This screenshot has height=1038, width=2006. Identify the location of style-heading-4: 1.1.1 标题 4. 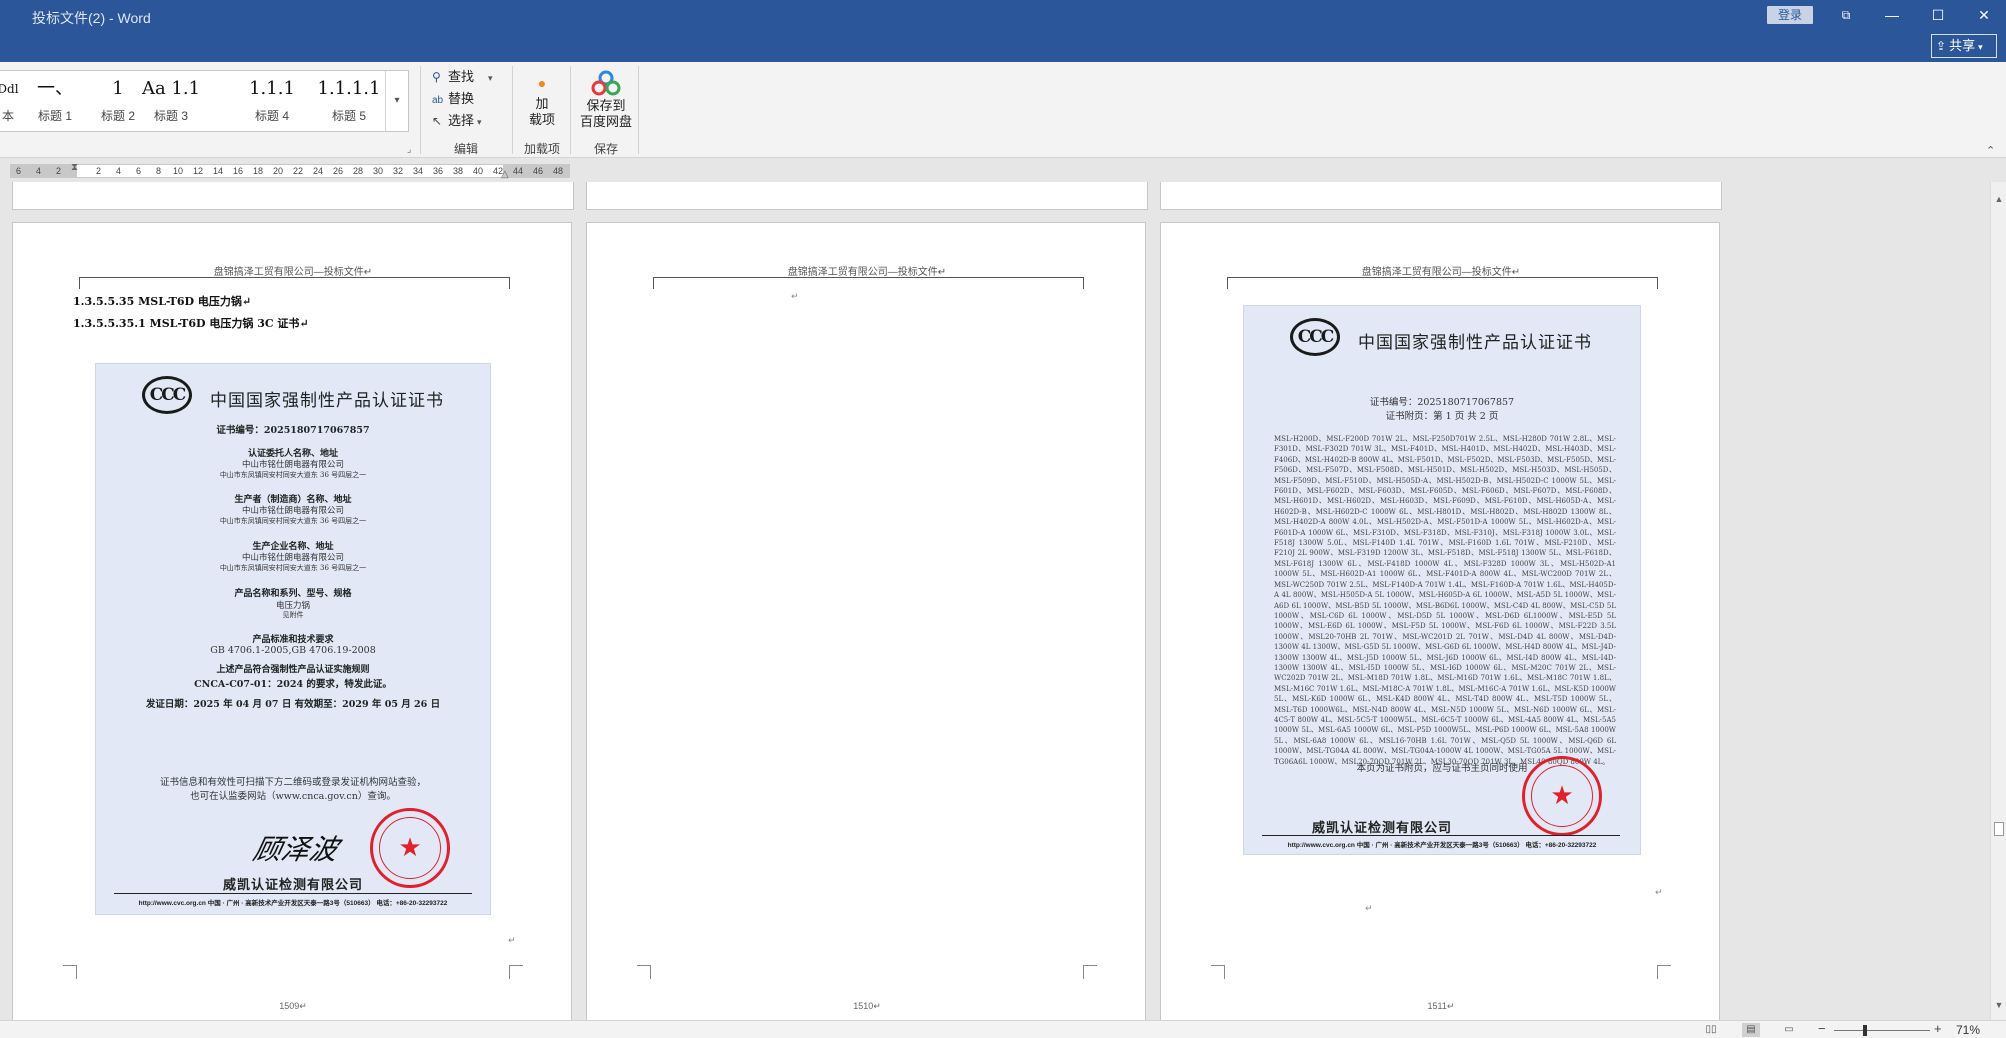
(272, 101).